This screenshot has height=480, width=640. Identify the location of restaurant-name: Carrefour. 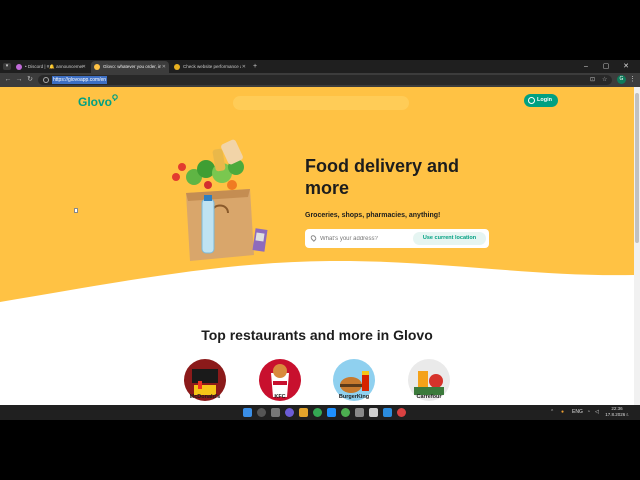
(429, 397).